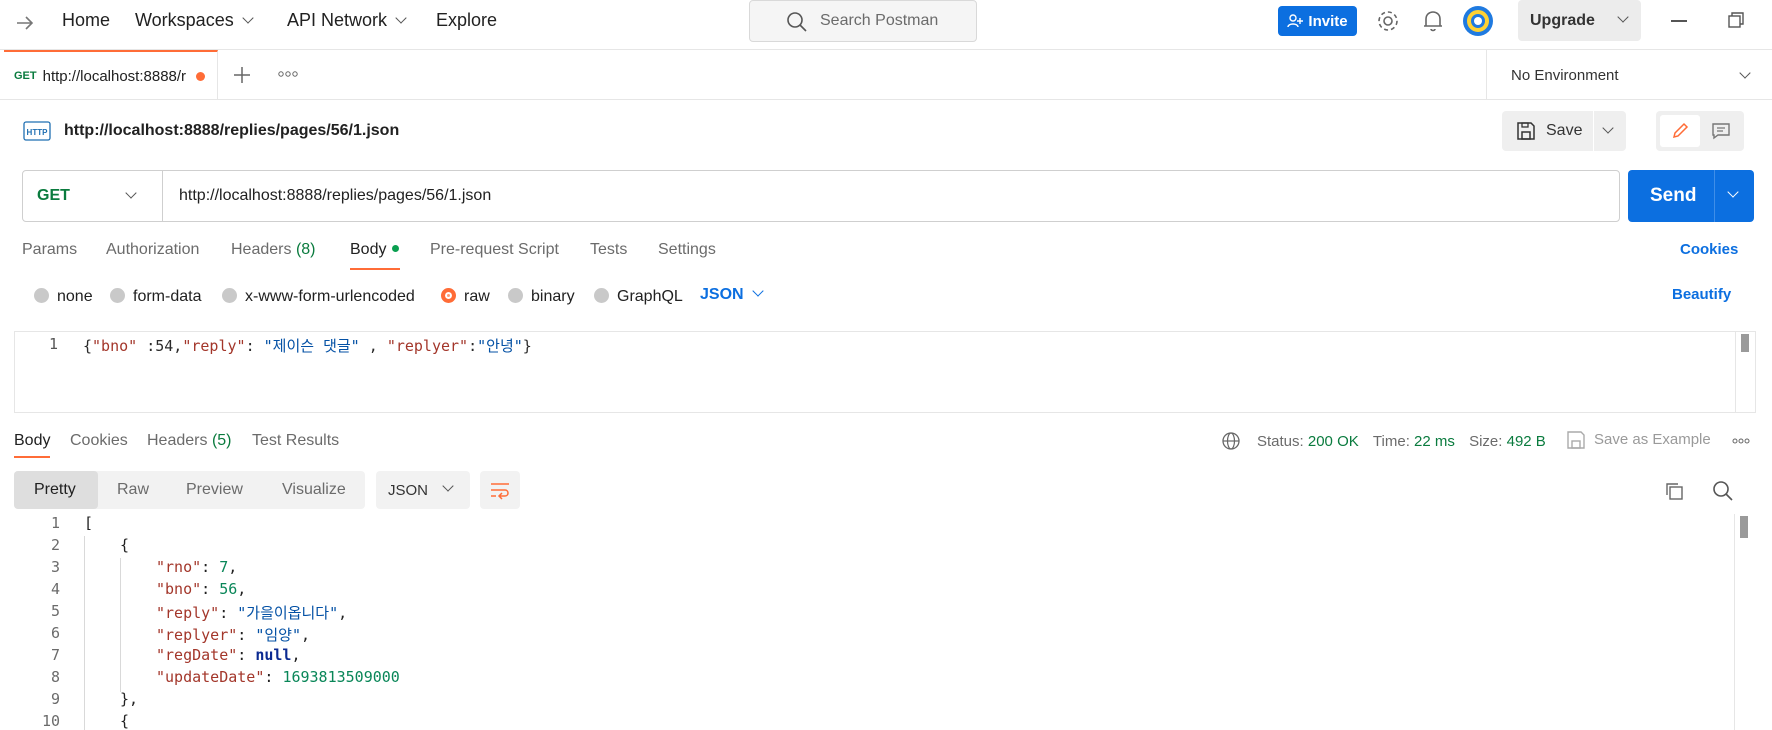 The image size is (1772, 730). Describe the element at coordinates (1562, 20) in the screenshot. I see `upgrade-label: Upgrade` at that location.